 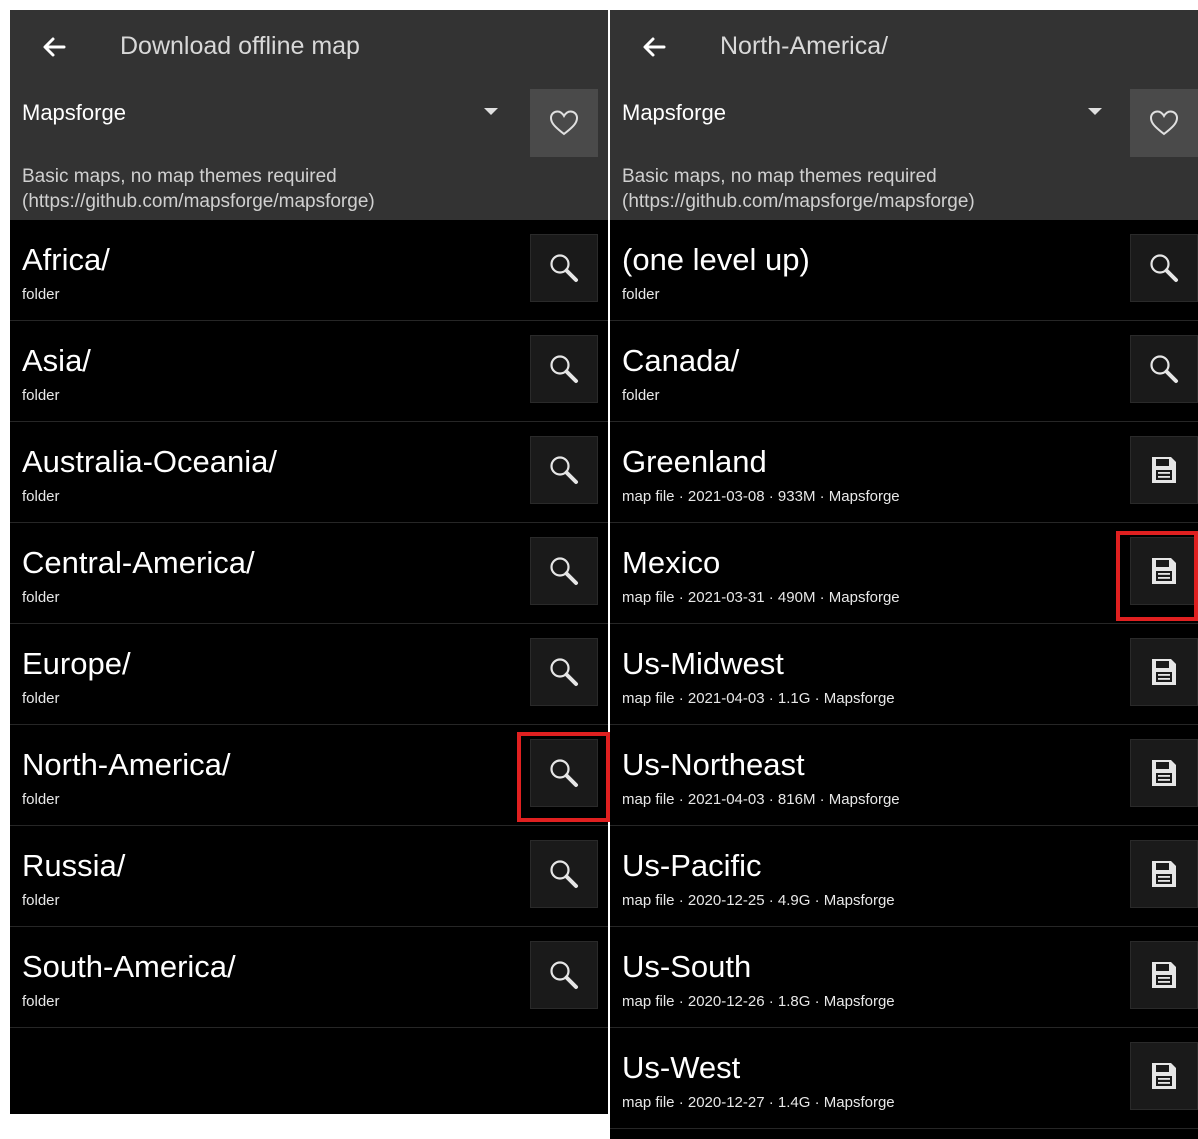 I want to click on list-item: Australia-Oceania/folder, so click(x=309, y=472).